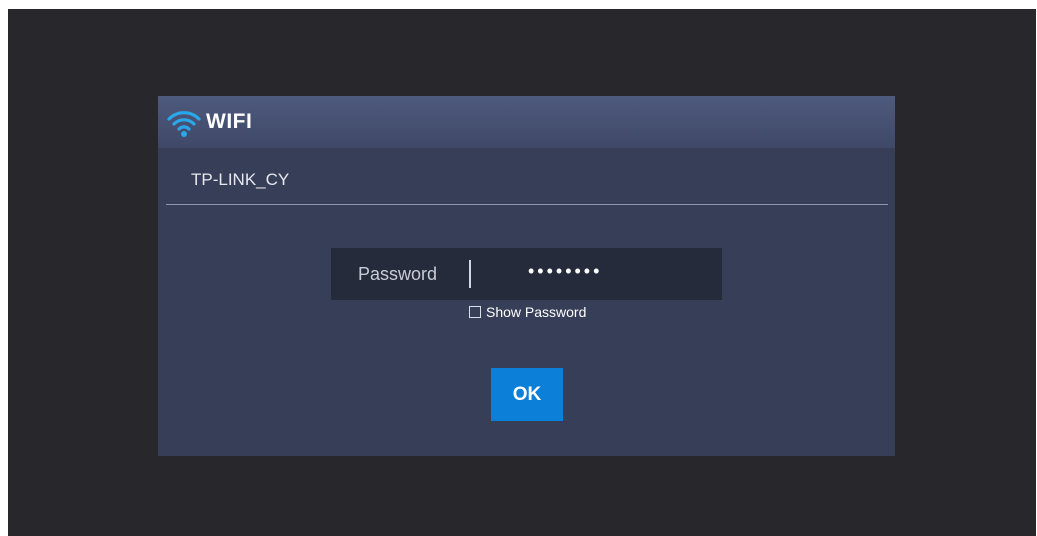  Describe the element at coordinates (526, 122) in the screenshot. I see `dialog-title-bar: WIFI` at that location.